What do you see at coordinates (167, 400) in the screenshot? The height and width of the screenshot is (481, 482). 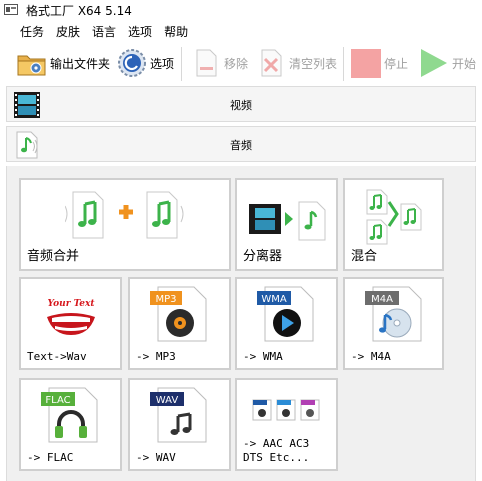 I see `wav-badge: WAV` at bounding box center [167, 400].